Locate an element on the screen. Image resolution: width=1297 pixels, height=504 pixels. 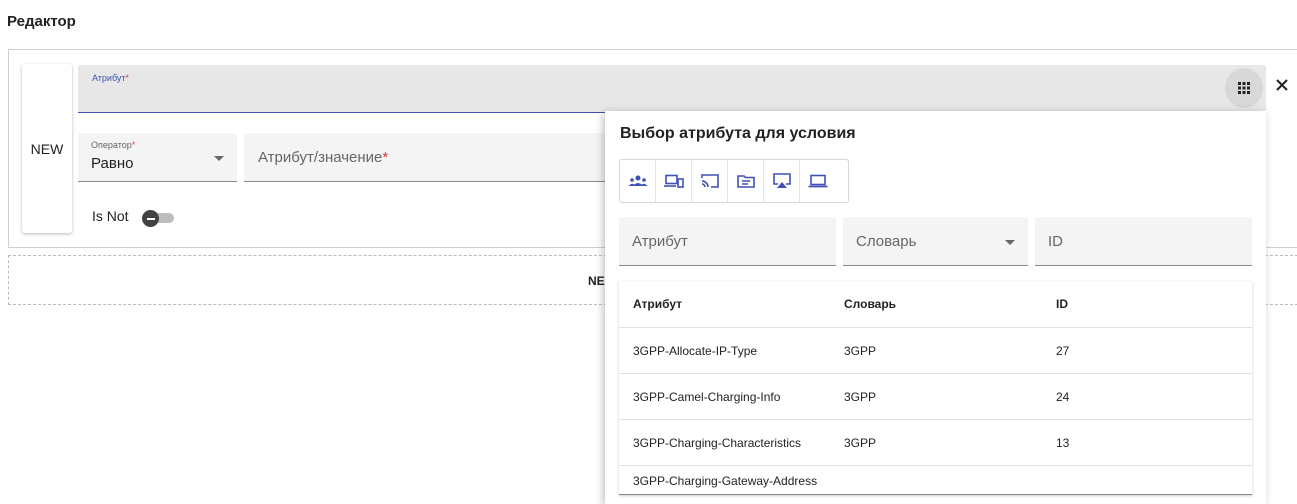
cell-id: 13 is located at coordinates (1063, 442).